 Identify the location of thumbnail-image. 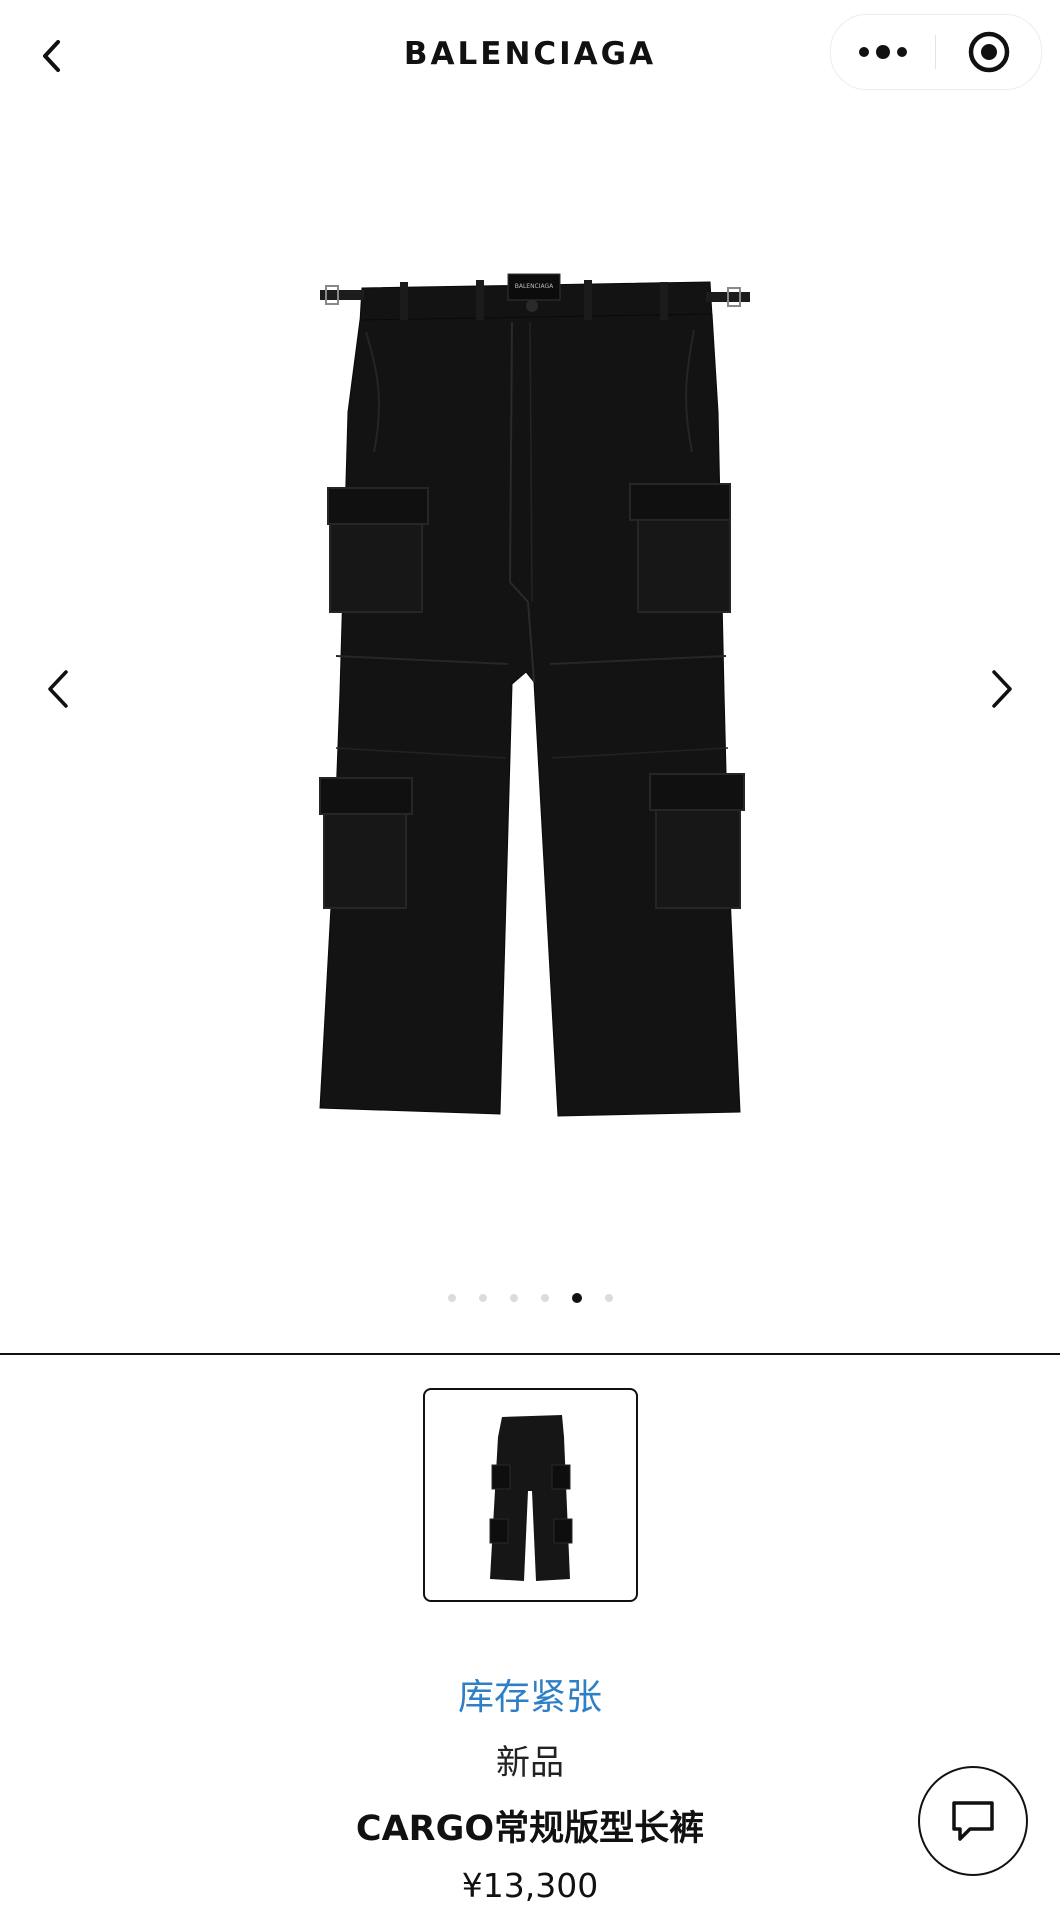
(530, 1498).